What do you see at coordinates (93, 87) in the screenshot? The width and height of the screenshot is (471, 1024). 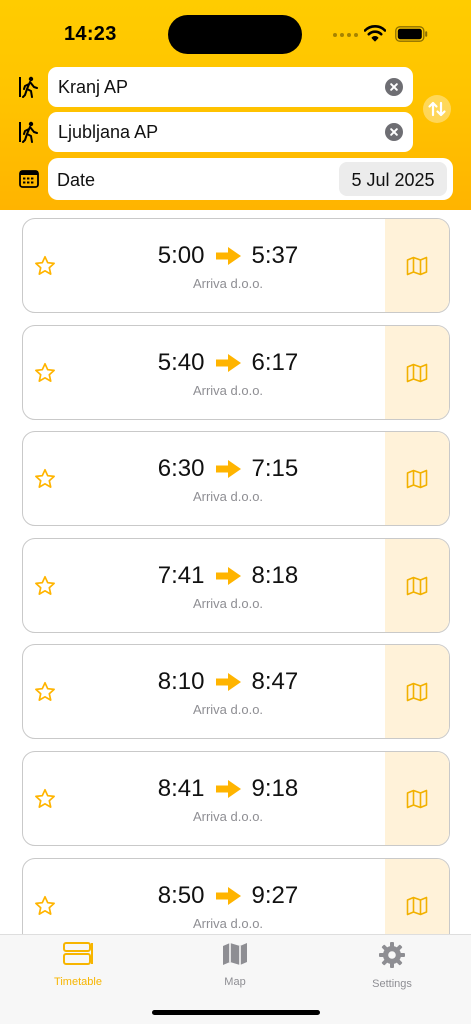 I see `from-input-value: Kranj AP` at bounding box center [93, 87].